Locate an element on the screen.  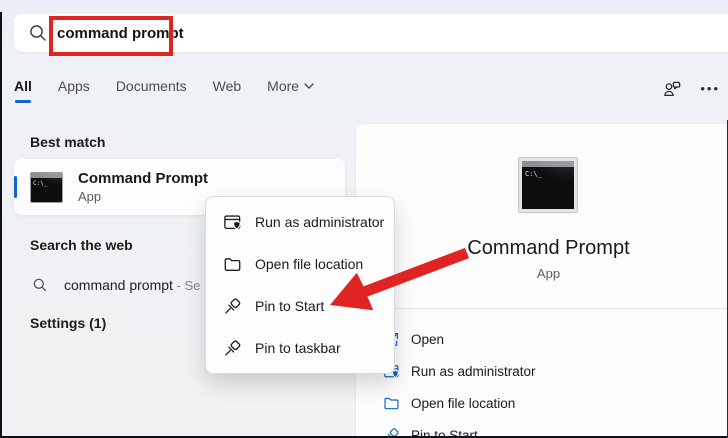
tab-all-label: All is located at coordinates (23, 86).